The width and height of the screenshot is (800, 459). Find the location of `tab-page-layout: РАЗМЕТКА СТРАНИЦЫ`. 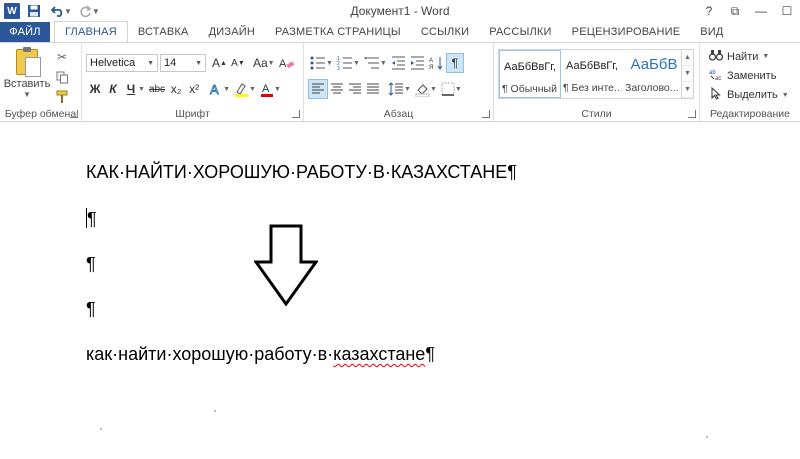

tab-page-layout: РАЗМЕТКА СТРАНИЦЫ is located at coordinates (338, 32).